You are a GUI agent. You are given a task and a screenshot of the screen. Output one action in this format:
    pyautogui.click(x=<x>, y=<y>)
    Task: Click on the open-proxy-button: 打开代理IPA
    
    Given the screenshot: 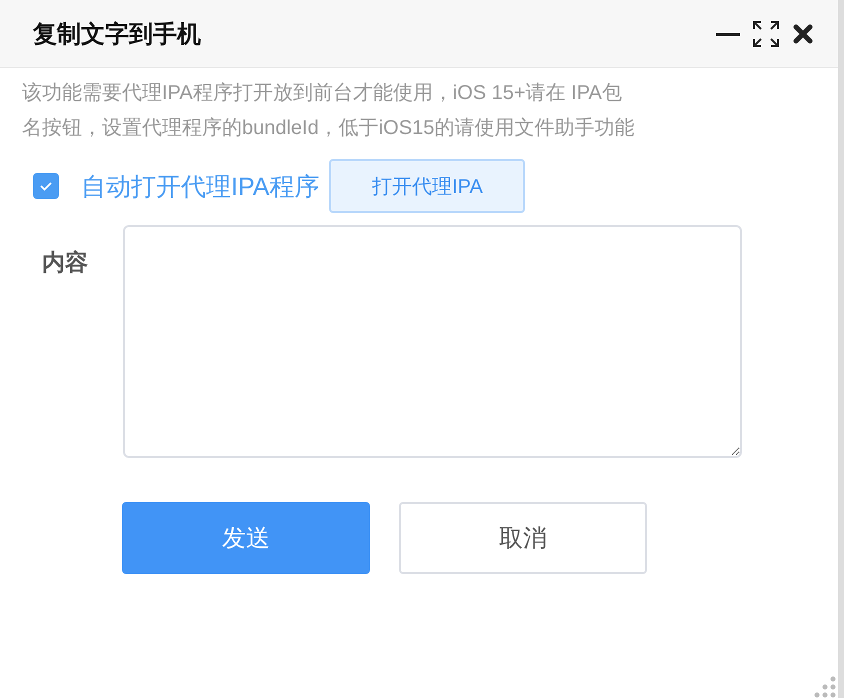 What is the action you would take?
    pyautogui.click(x=427, y=186)
    